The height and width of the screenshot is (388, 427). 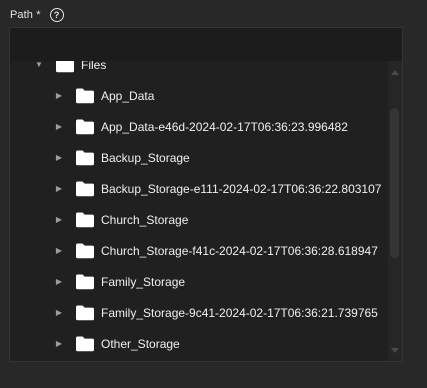 I want to click on tree-node: ▶ Family_Storage, so click(x=97, y=281).